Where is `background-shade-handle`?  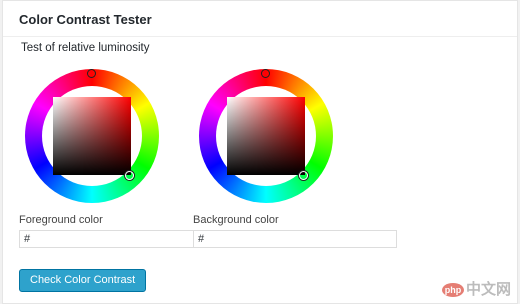 background-shade-handle is located at coordinates (303, 175).